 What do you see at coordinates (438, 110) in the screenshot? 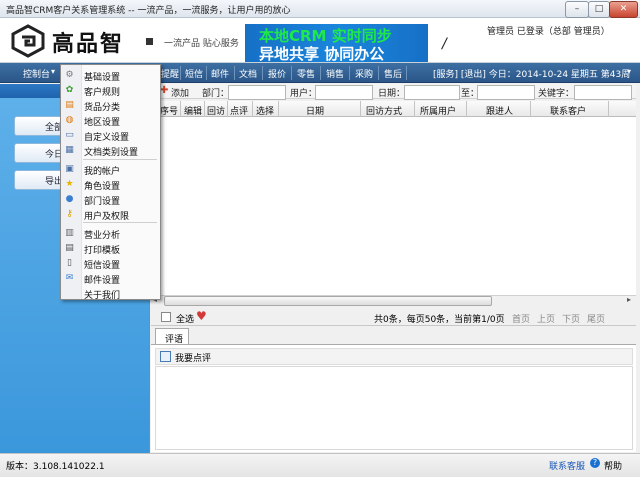
I see `col-owner: 所属用户` at bounding box center [438, 110].